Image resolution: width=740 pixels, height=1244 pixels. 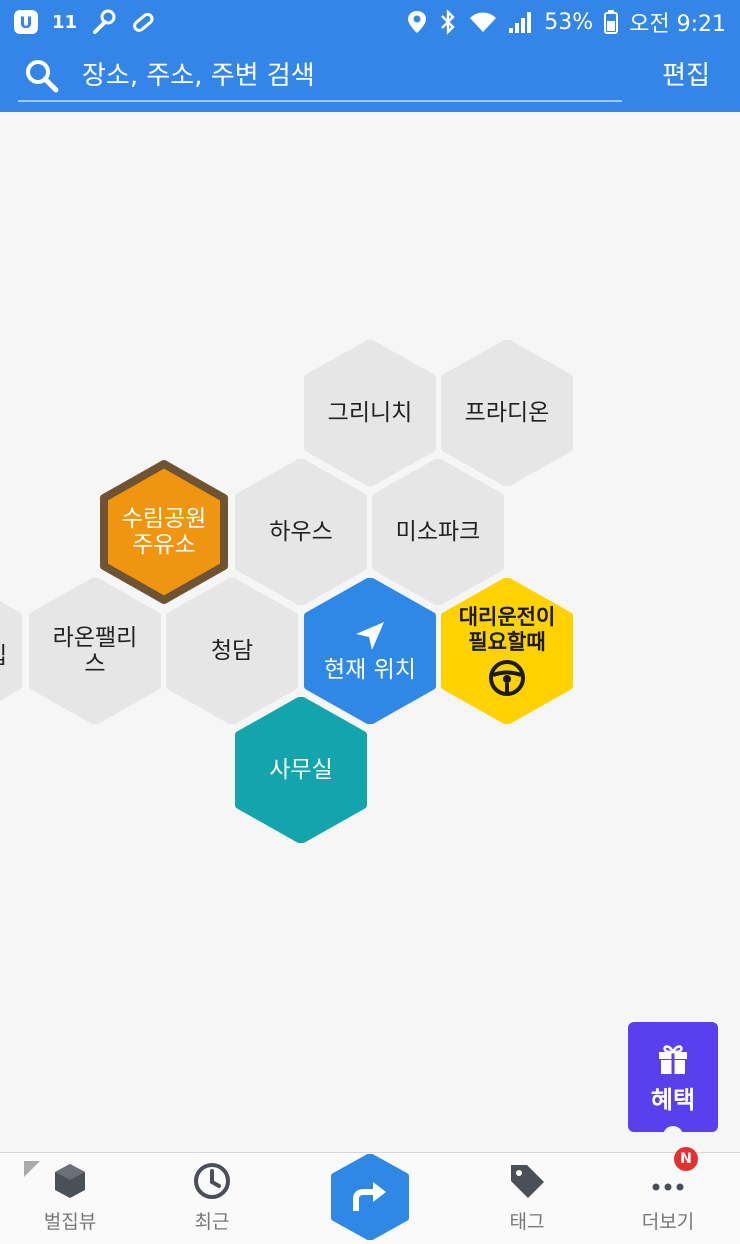 I want to click on wifi-icon, so click(x=483, y=22).